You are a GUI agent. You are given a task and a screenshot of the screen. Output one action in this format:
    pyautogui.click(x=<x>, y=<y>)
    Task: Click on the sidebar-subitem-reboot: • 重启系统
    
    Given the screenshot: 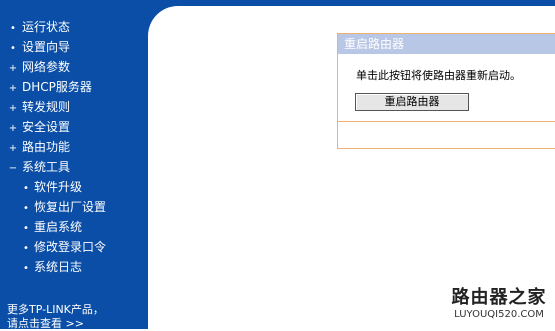 What is the action you would take?
    pyautogui.click(x=50, y=227)
    